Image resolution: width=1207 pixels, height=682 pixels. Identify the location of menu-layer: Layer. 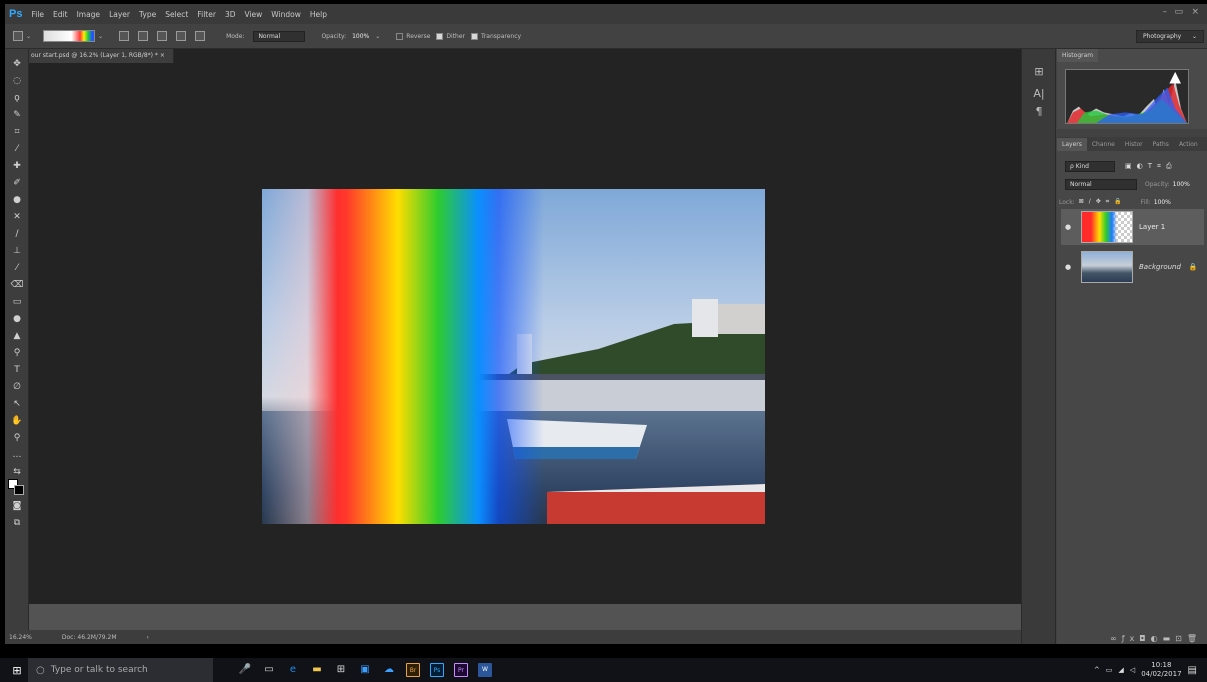
(119, 14).